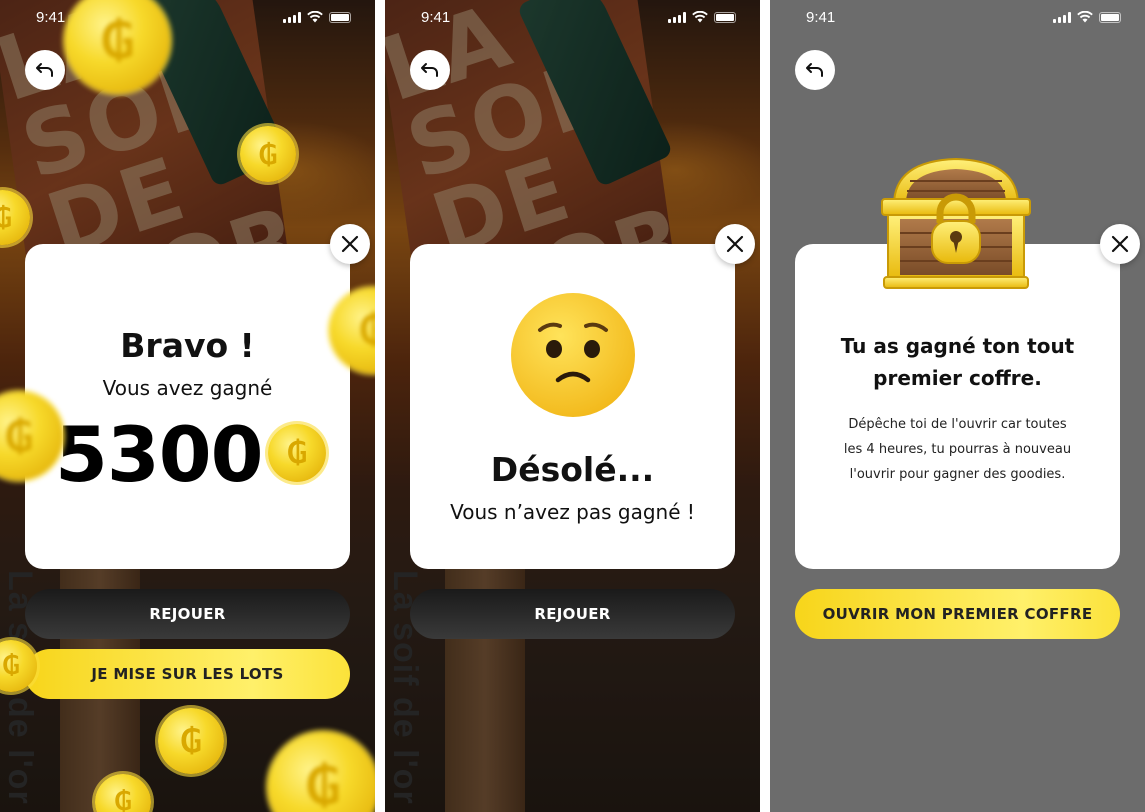 This screenshot has height=812, width=1145. What do you see at coordinates (957, 362) in the screenshot?
I see `chest-title: Tu as gagné ton tout premier coffre.` at bounding box center [957, 362].